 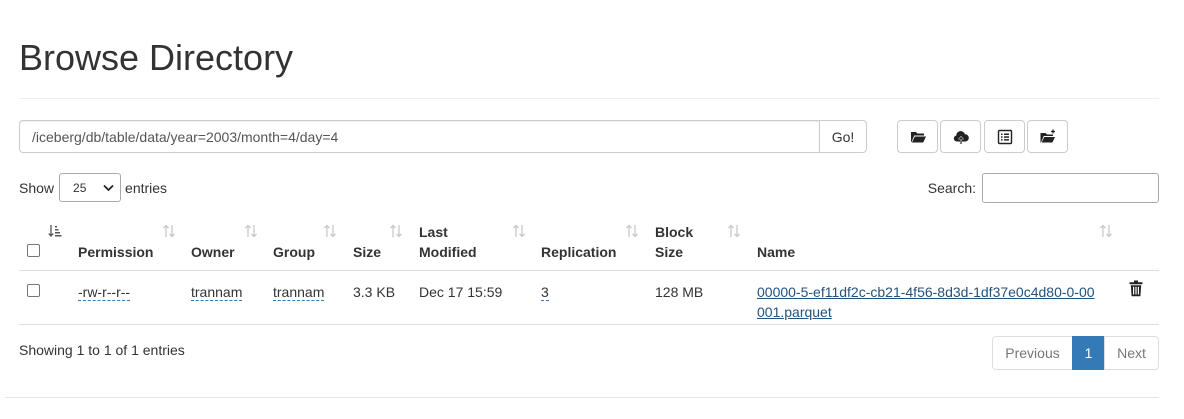 What do you see at coordinates (104, 292) in the screenshot?
I see `permission-cell: -rw-r--r--` at bounding box center [104, 292].